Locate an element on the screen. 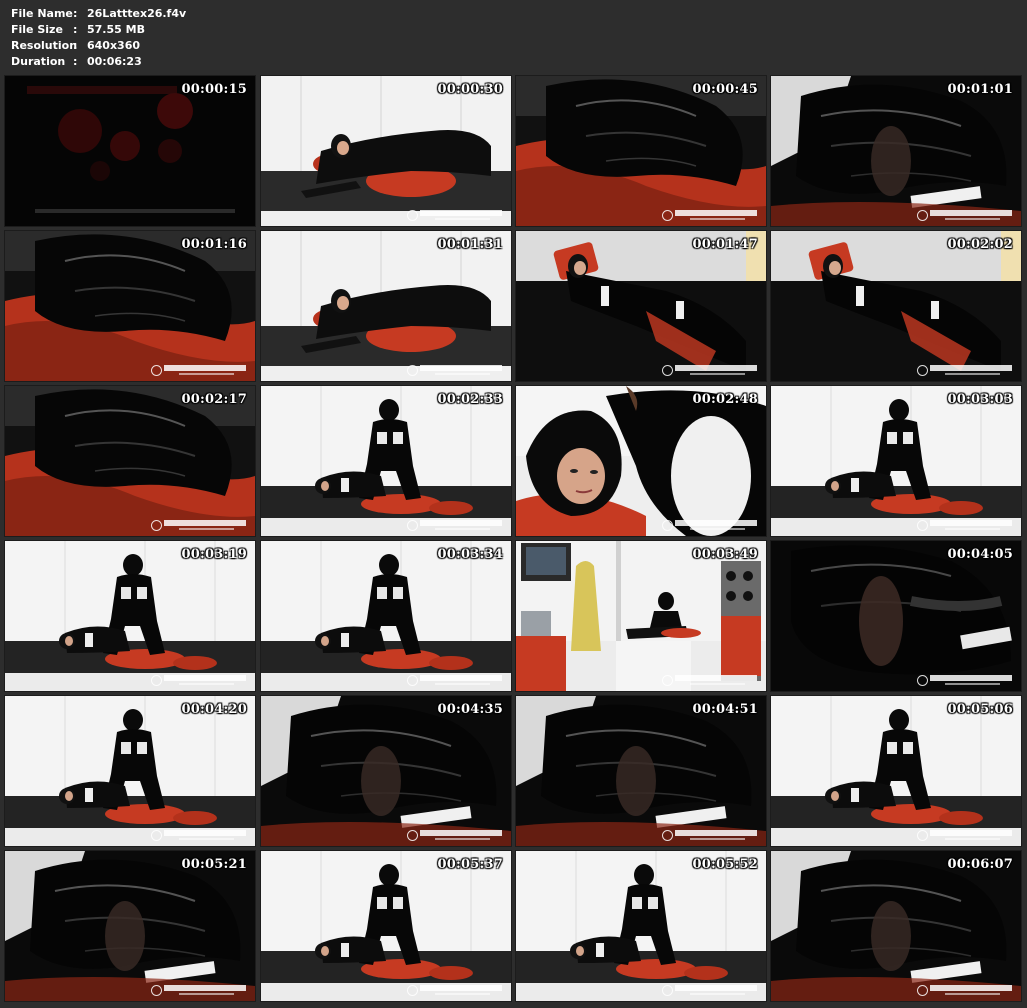 Image resolution: width=1027 pixels, height=1008 pixels. timestamp: 00:03:49 is located at coordinates (725, 554).